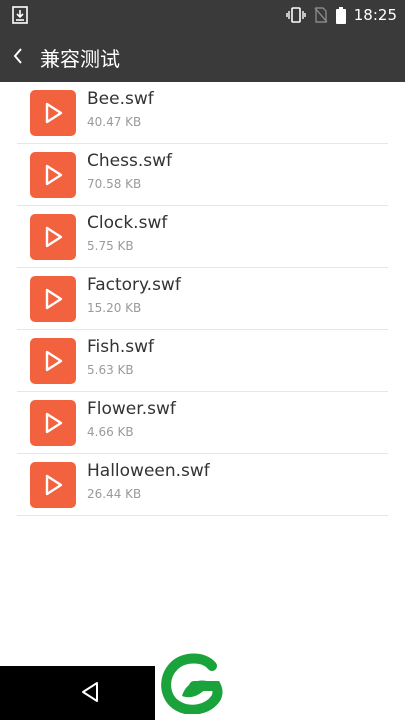 The height and width of the screenshot is (720, 405). Describe the element at coordinates (121, 347) in the screenshot. I see `file-name: Fish.swf` at that location.